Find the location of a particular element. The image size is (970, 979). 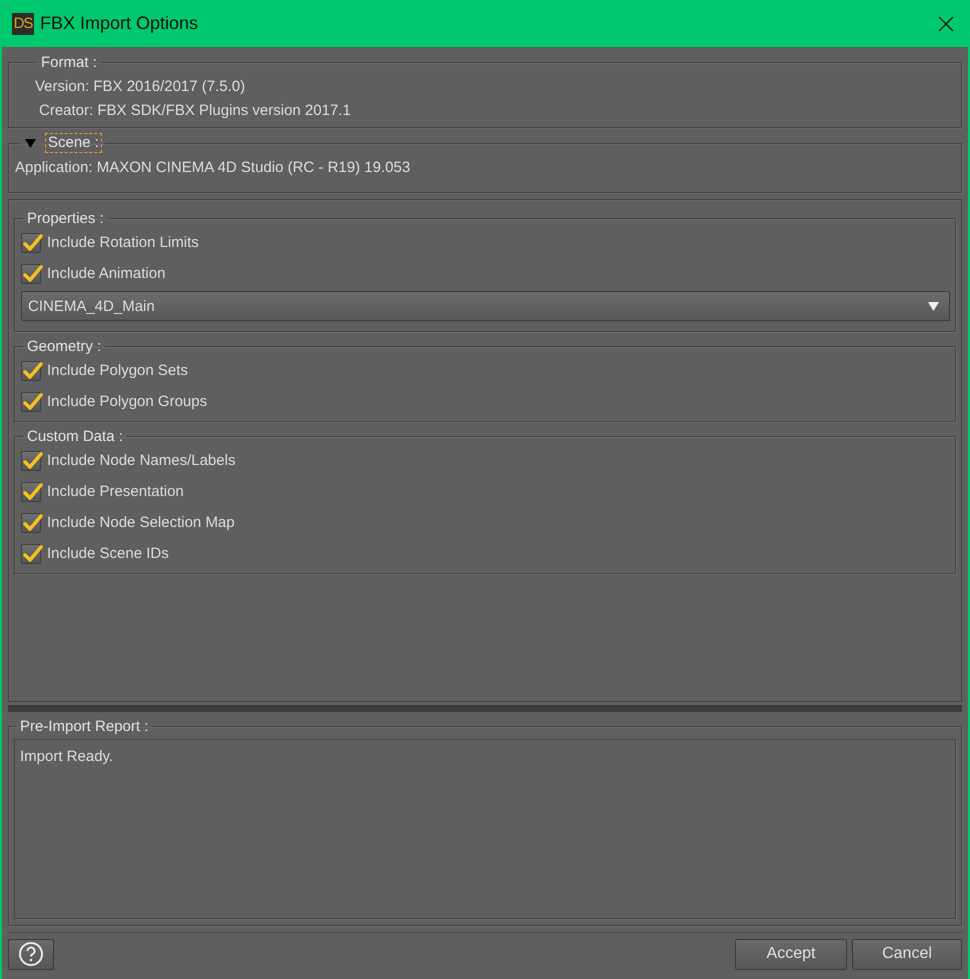

dialog-button: Cancel is located at coordinates (907, 954).